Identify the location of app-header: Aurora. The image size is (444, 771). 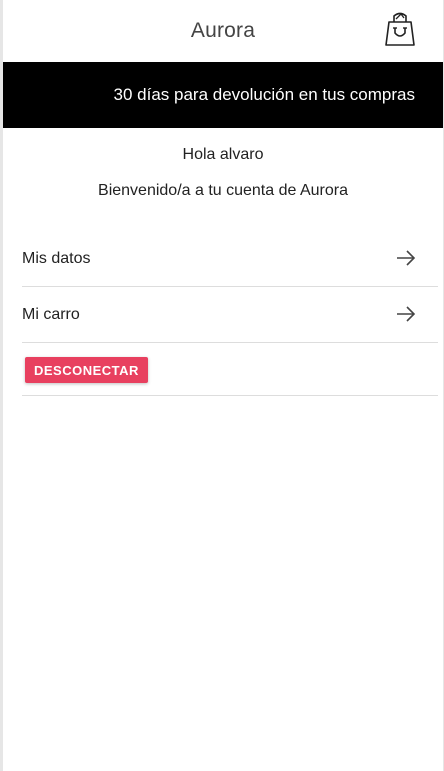
(223, 31).